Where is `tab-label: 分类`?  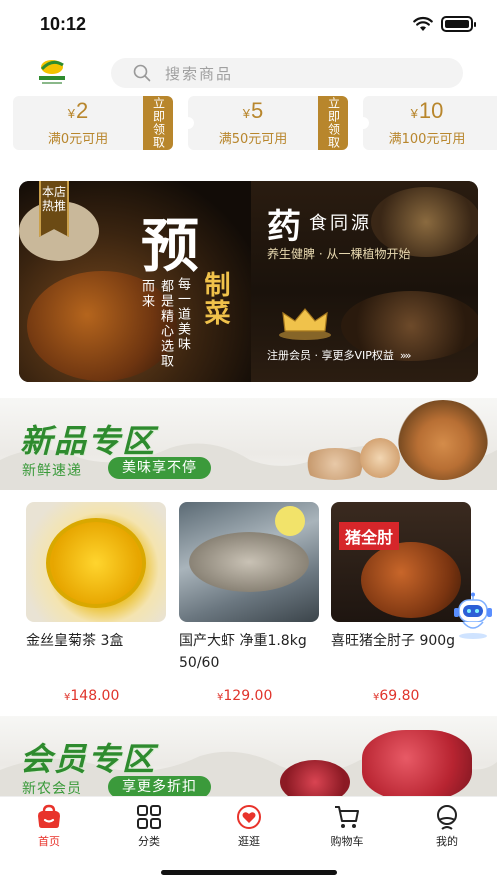
tab-label: 分类 is located at coordinates (149, 841).